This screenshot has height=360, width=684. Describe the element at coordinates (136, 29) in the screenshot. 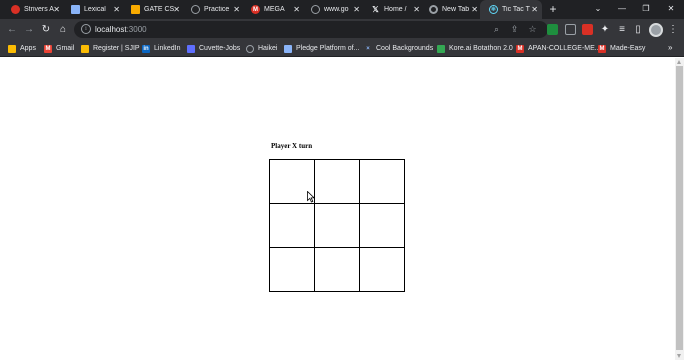

I see `url-port: :3000` at that location.